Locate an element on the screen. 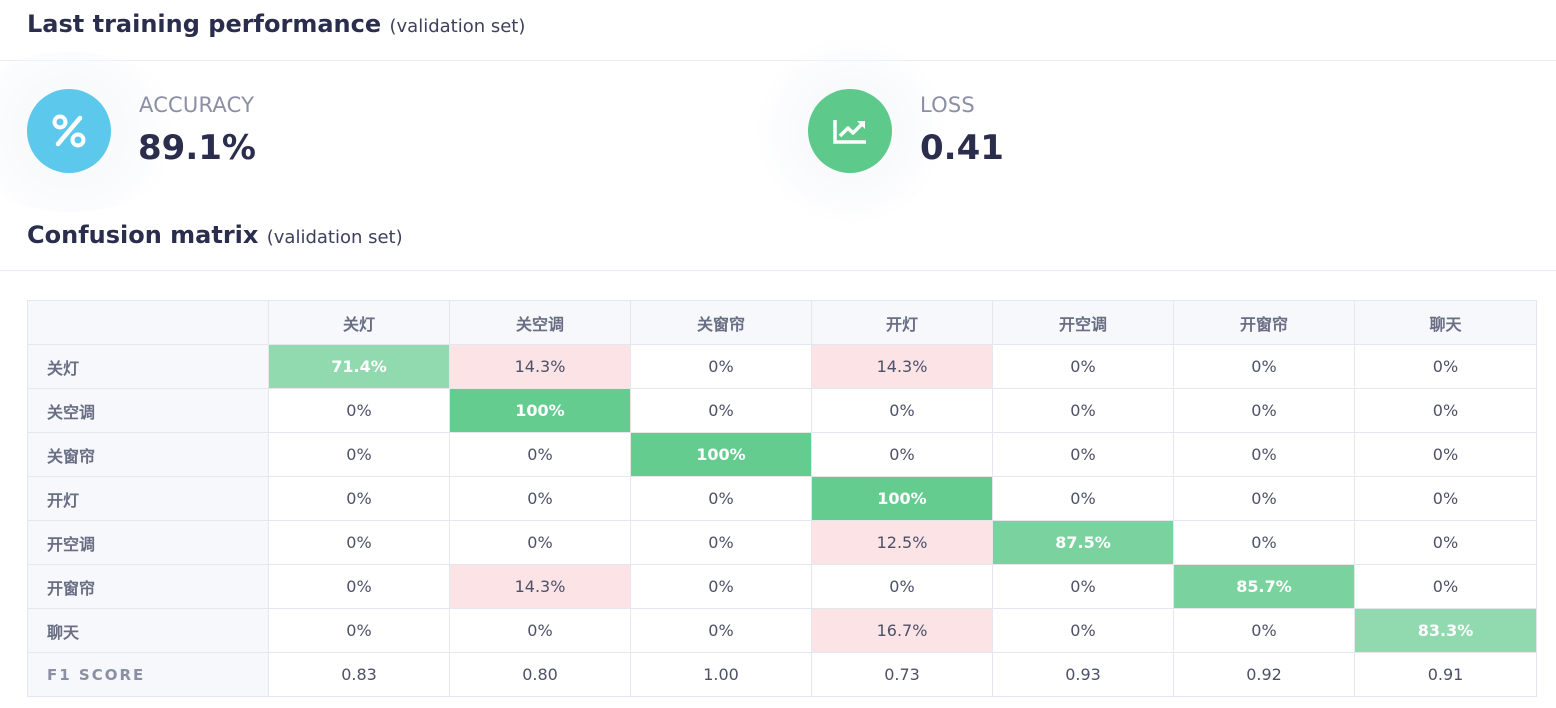 The image size is (1556, 708). f1-score-cell: 1.00 is located at coordinates (721, 674).